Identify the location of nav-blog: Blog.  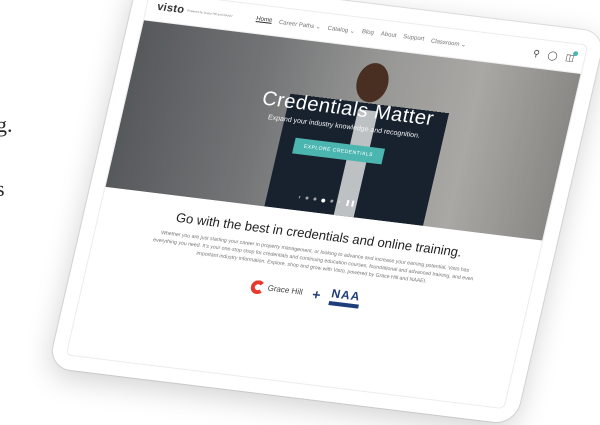
(367, 33).